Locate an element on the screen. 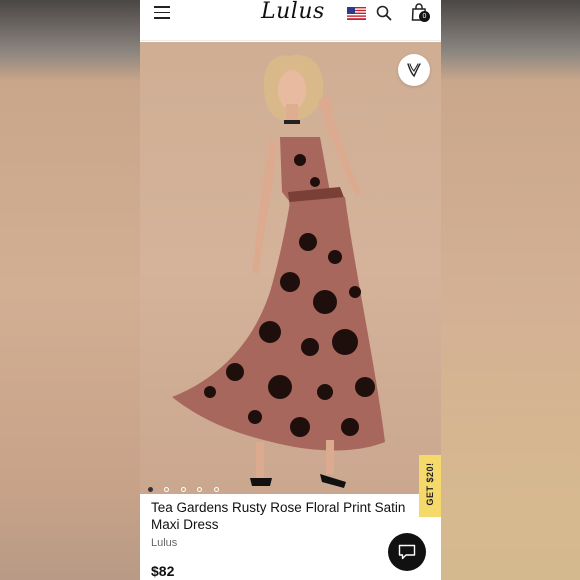  us-flag-icon is located at coordinates (356, 13).